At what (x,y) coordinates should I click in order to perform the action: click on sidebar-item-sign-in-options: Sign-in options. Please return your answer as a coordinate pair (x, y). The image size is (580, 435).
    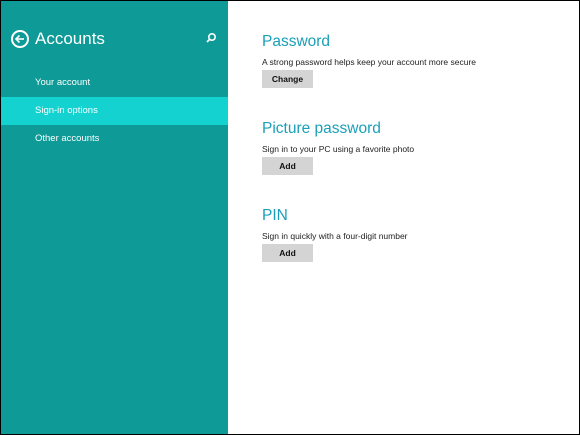
    Looking at the image, I should click on (114, 111).